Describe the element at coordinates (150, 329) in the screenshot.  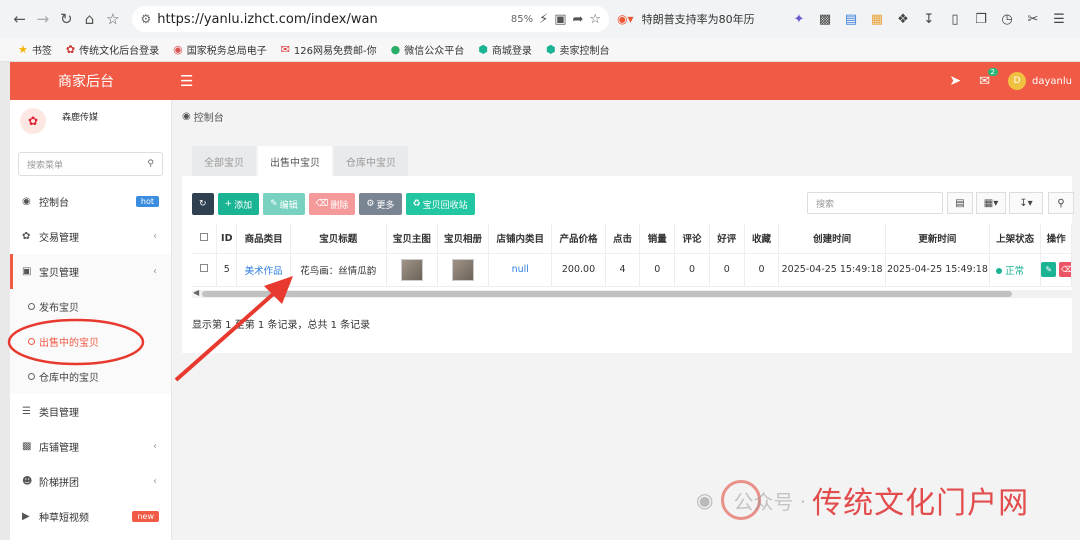
I see `annotation-overlay` at that location.